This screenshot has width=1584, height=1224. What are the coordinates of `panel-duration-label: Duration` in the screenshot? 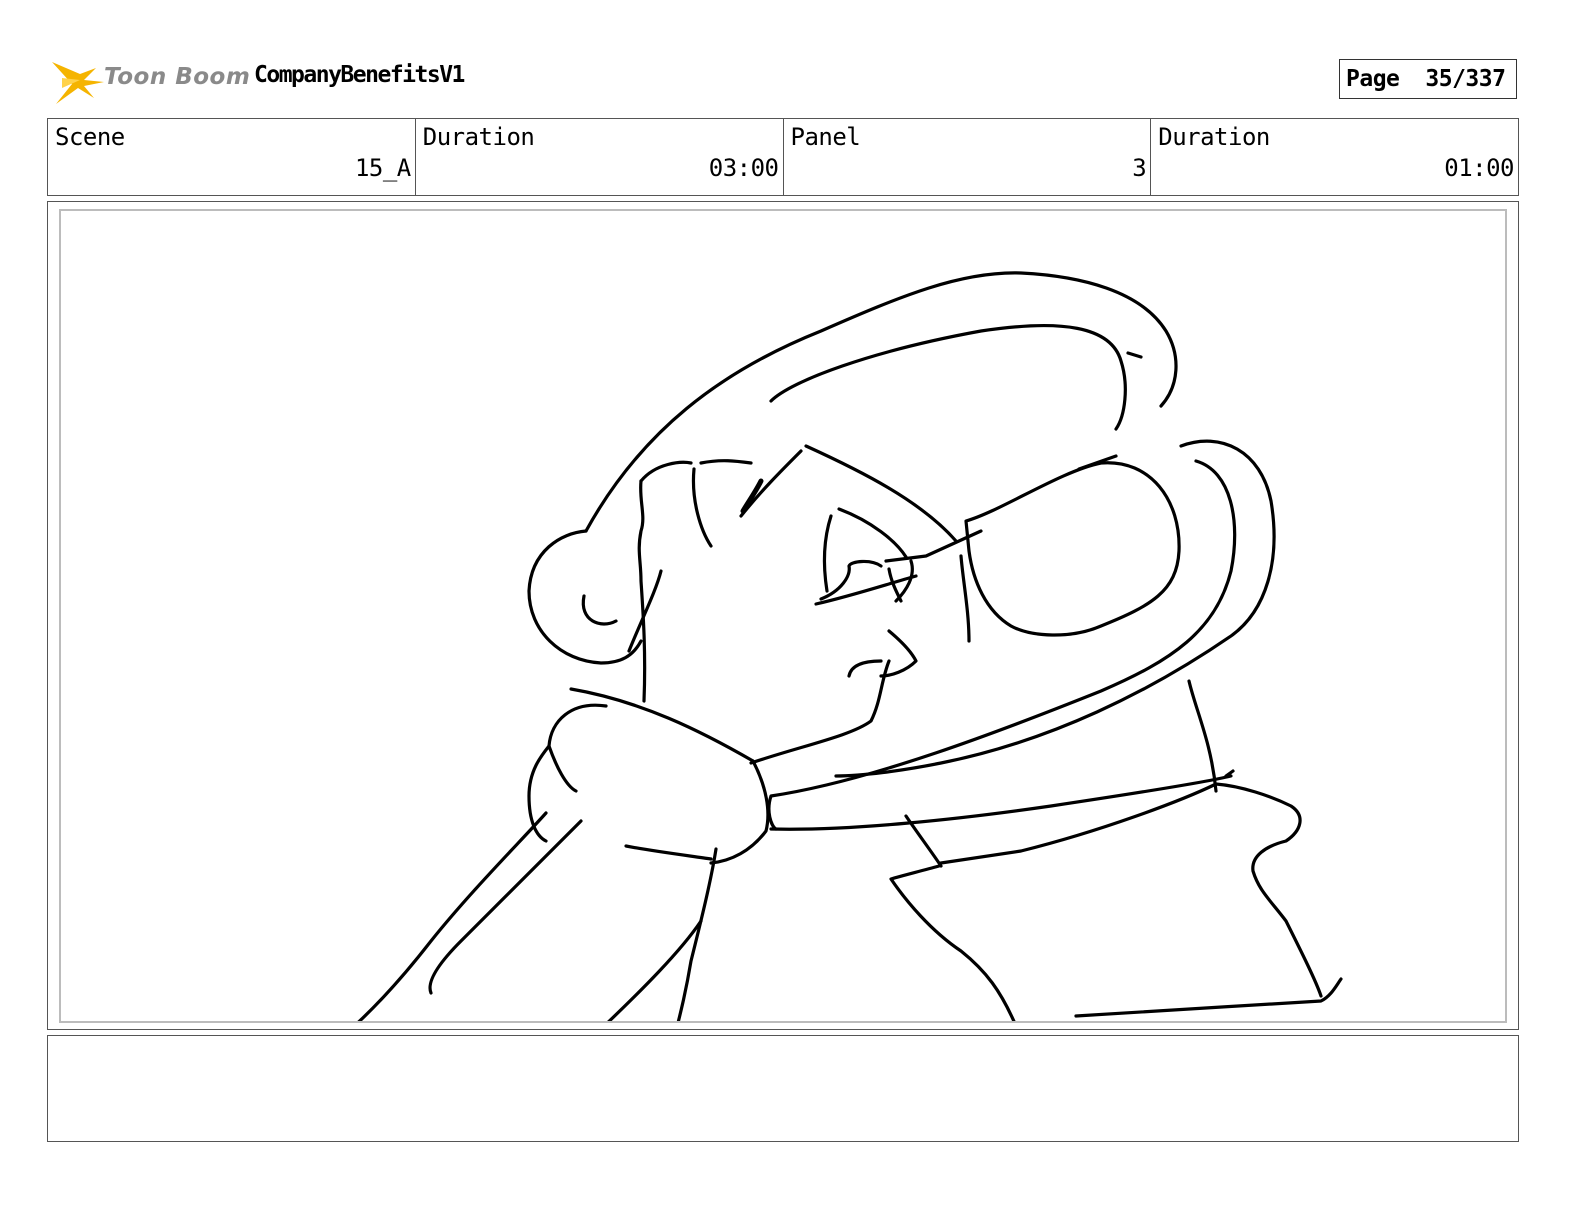 It's located at (1214, 137).